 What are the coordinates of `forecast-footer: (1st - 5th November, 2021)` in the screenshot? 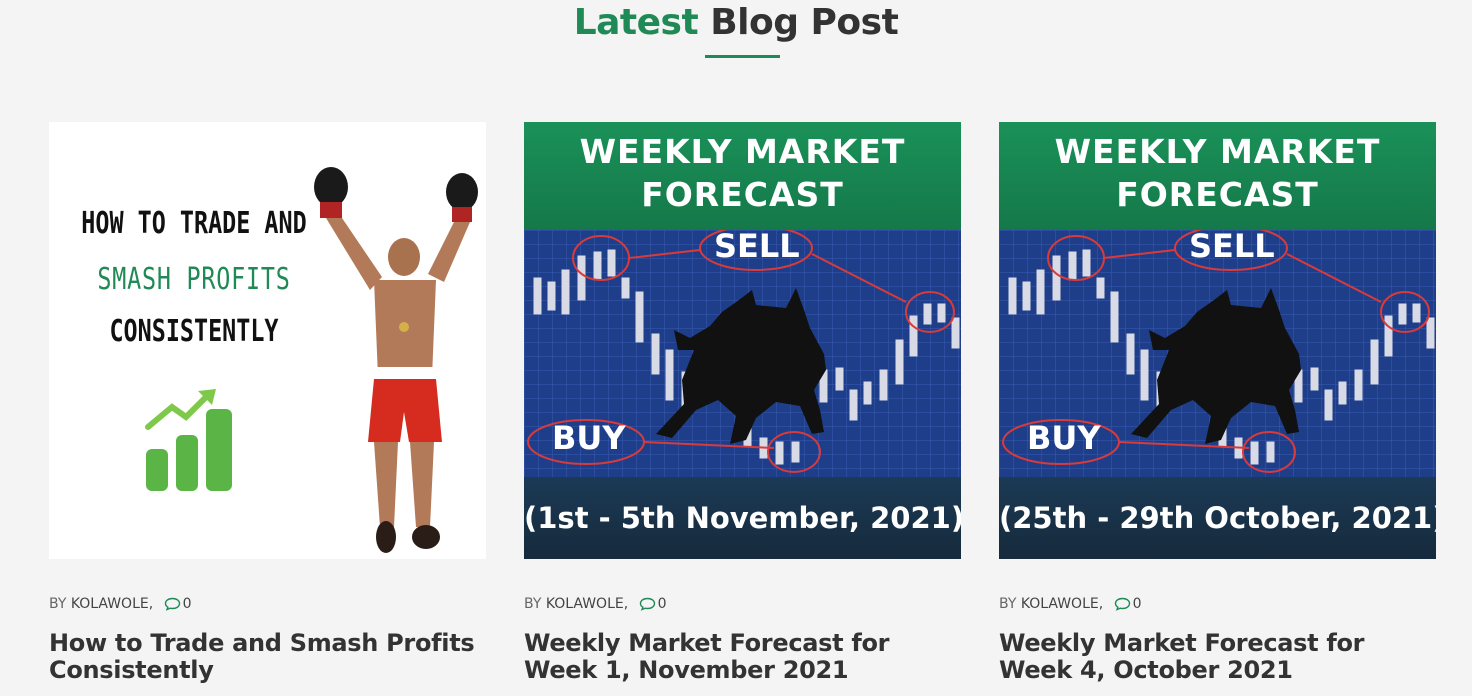 It's located at (742, 518).